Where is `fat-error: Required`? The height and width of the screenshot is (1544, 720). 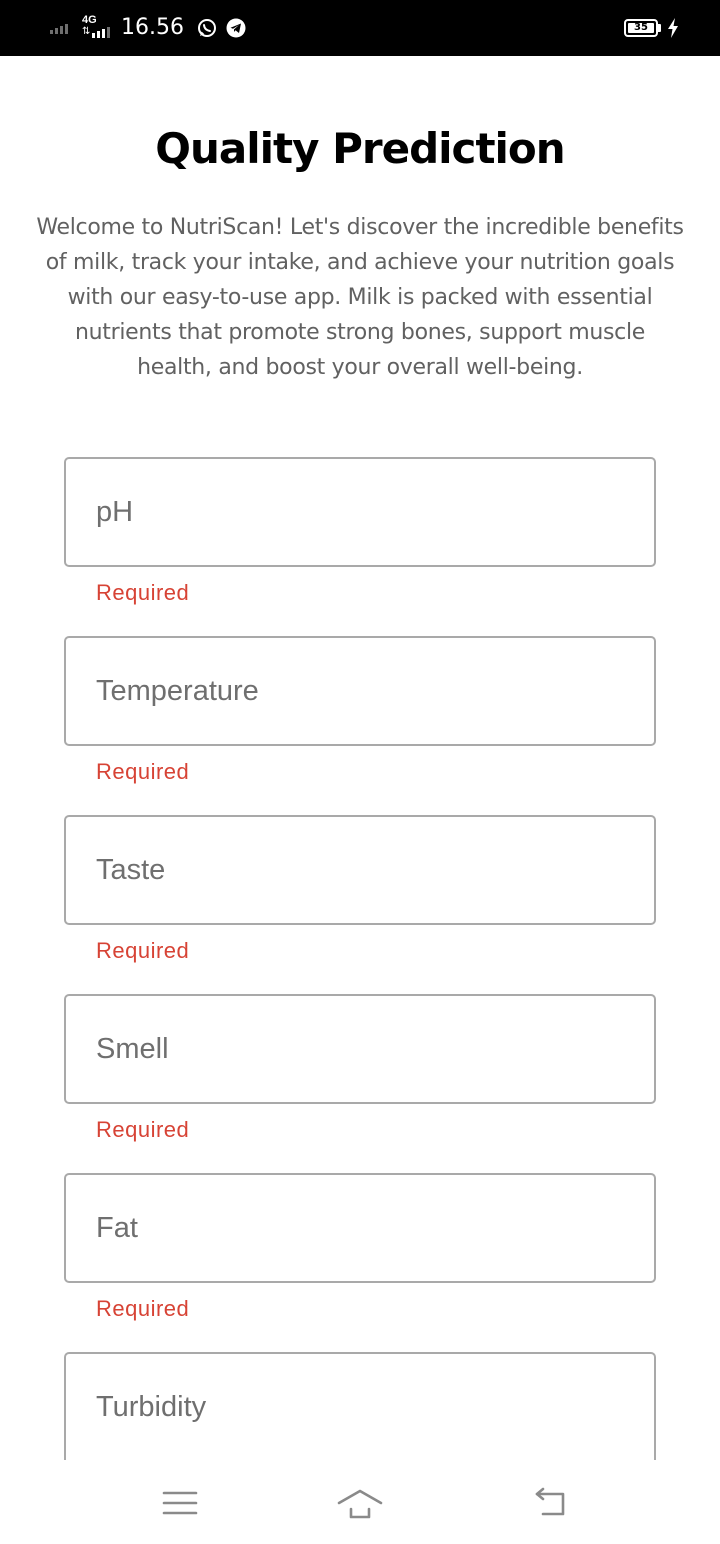
fat-error: Required is located at coordinates (143, 1308).